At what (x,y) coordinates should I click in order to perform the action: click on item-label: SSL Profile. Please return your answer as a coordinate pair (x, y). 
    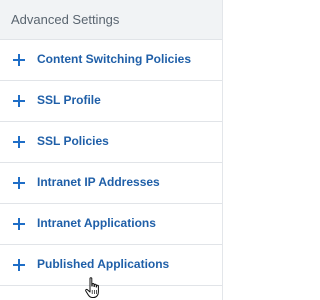
    Looking at the image, I should click on (69, 100).